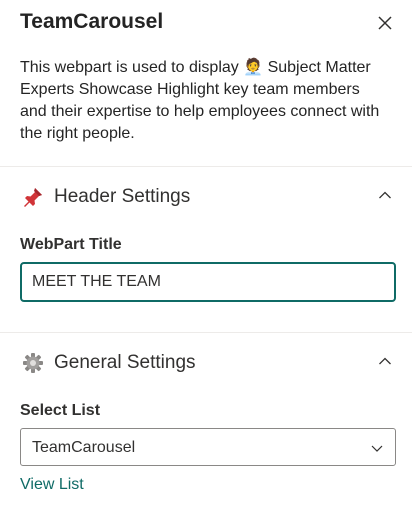 Image resolution: width=412 pixels, height=520 pixels. I want to click on office-worker-emoji: 🧑‍💼, so click(253, 67).